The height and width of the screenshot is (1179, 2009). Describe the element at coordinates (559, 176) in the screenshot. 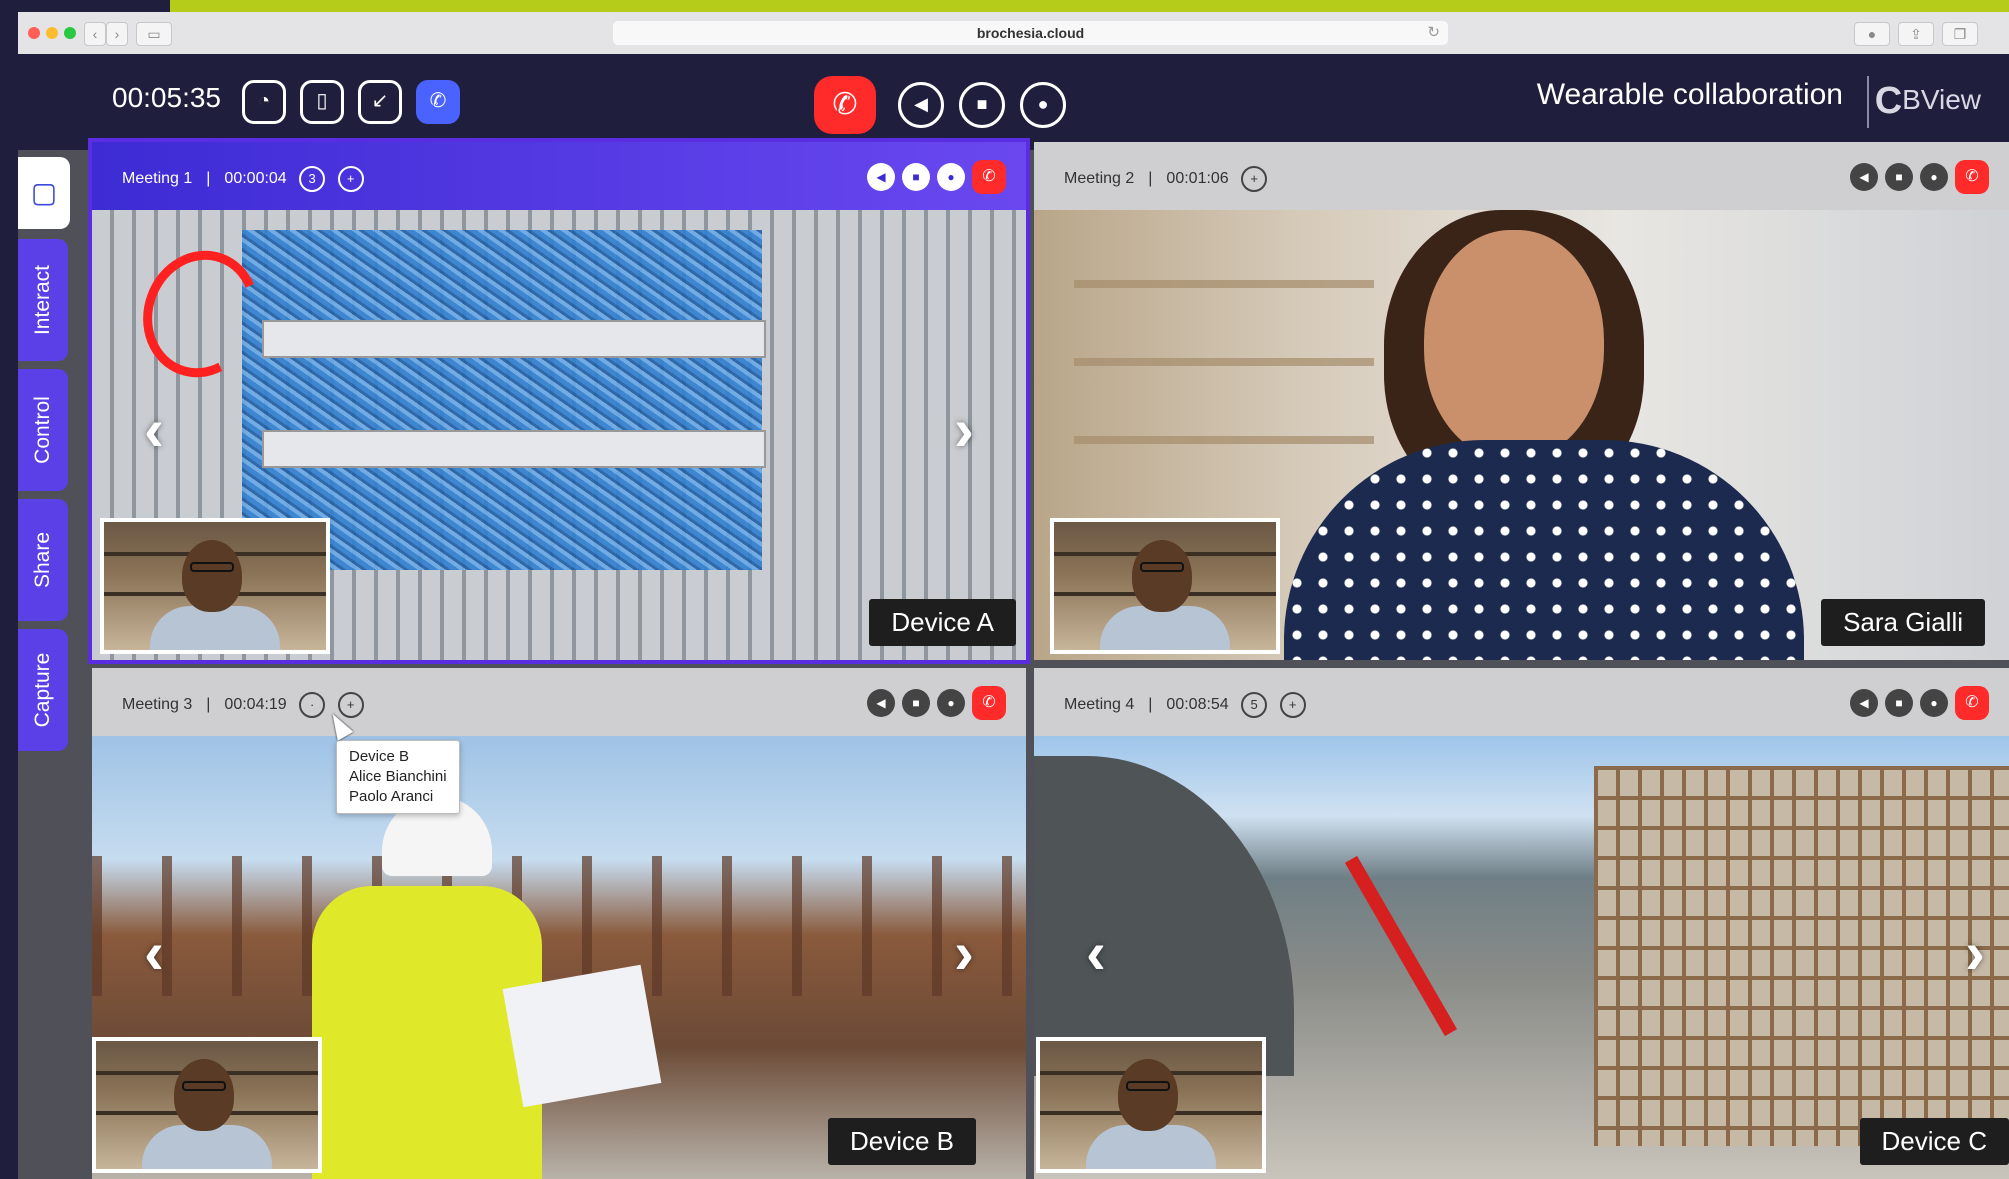

I see `meeting-header: Meeting 1 | 00:00:04 3 + ◀ ■ ● ✆` at that location.